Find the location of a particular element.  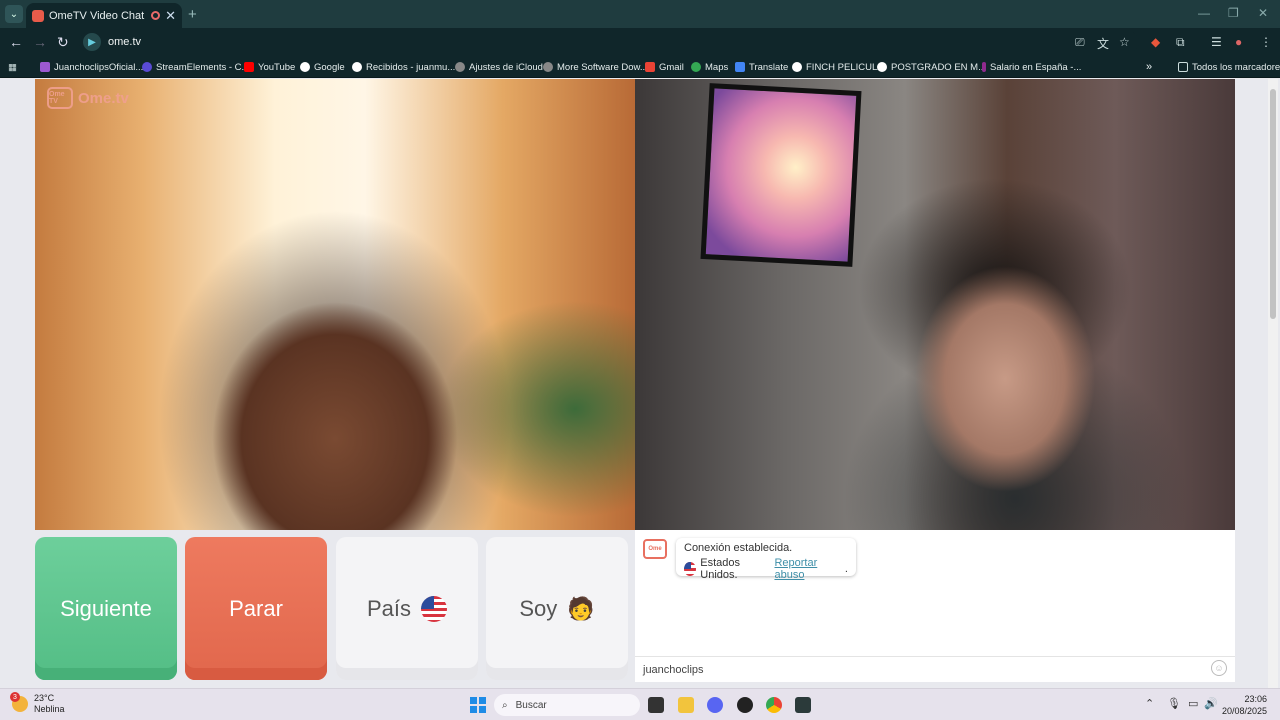

youtube-icon is located at coordinates (249, 67).